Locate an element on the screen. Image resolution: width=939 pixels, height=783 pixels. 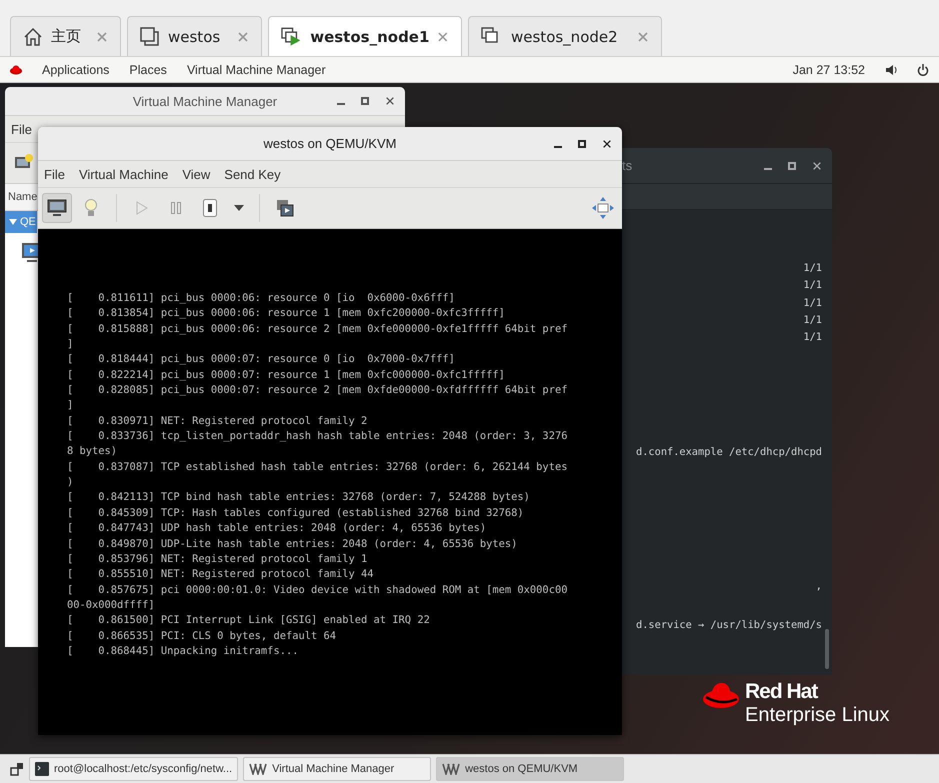
browser-tab: westos is located at coordinates (194, 36).